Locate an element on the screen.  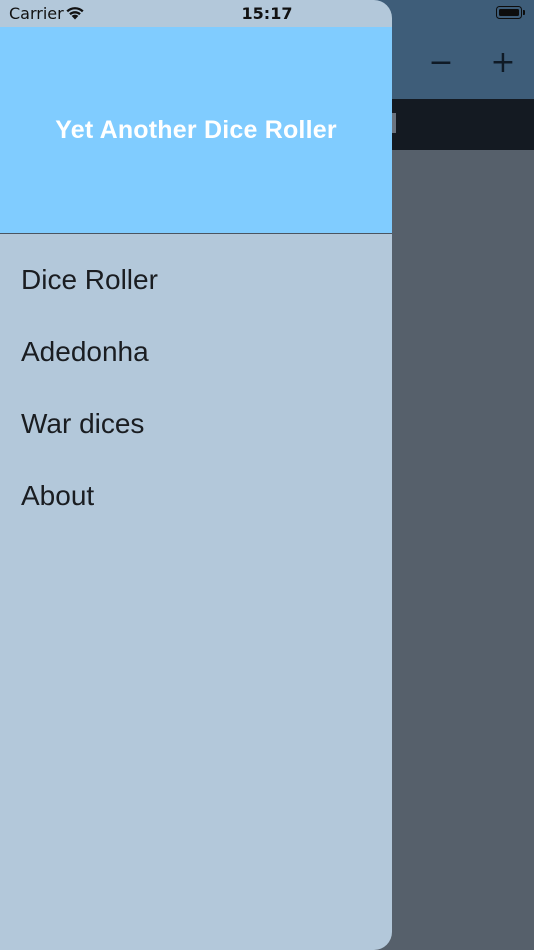
status-time: 15:17 is located at coordinates (267, 13).